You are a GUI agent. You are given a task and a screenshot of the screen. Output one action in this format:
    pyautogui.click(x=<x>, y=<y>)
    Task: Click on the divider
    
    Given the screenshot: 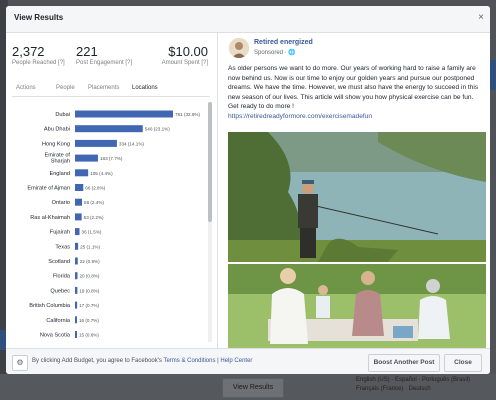 What is the action you would take?
    pyautogui.click(x=217, y=190)
    